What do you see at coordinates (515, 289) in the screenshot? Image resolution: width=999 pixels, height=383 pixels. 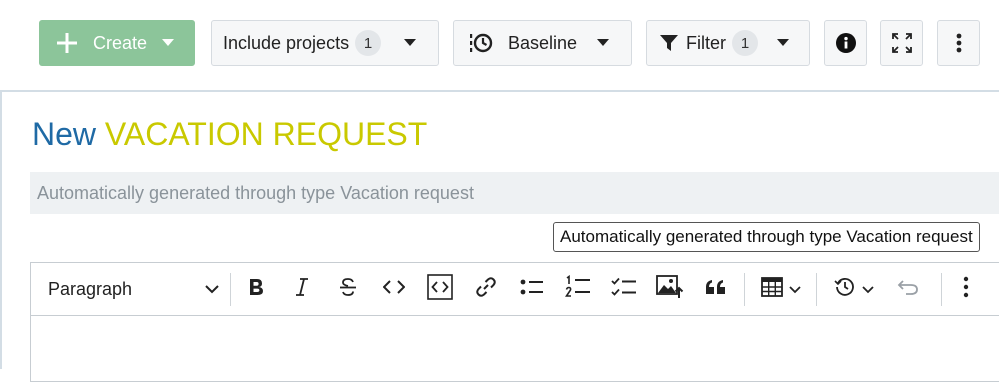 I see `editor-toolbar: Paragraph` at bounding box center [515, 289].